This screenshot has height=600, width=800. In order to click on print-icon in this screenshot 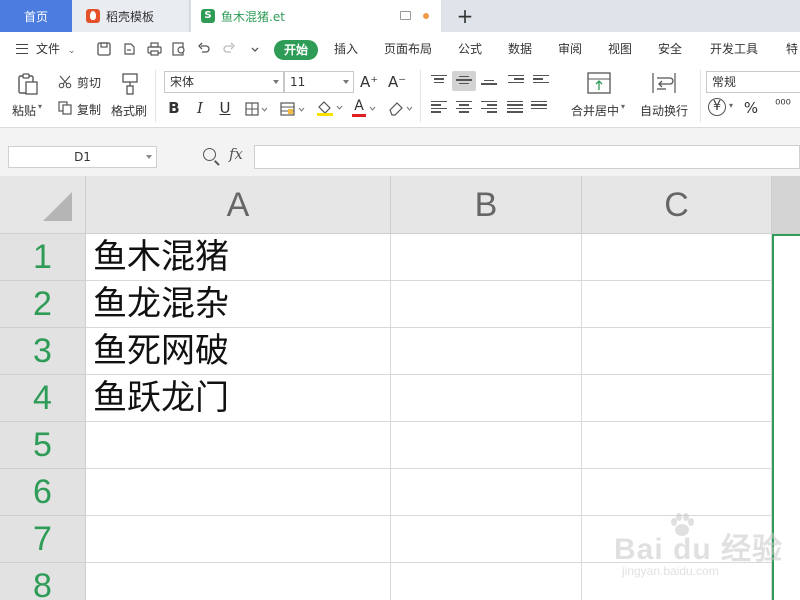, I will do `click(154, 49)`.